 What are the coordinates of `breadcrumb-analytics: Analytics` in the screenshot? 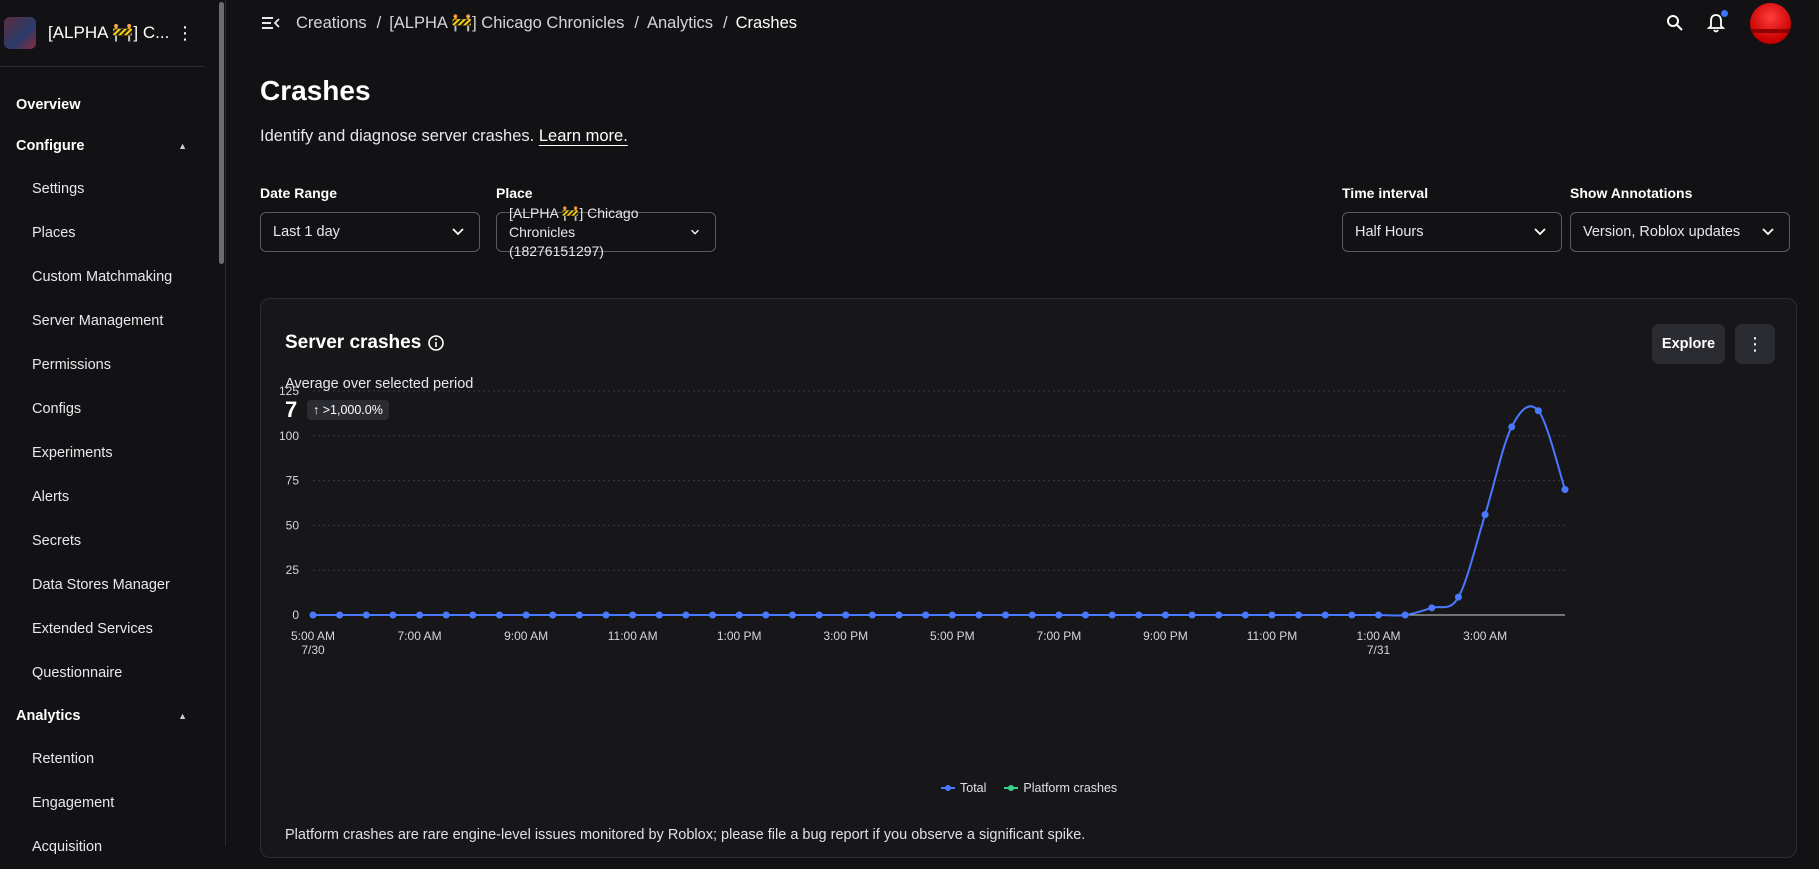 It's located at (680, 23).